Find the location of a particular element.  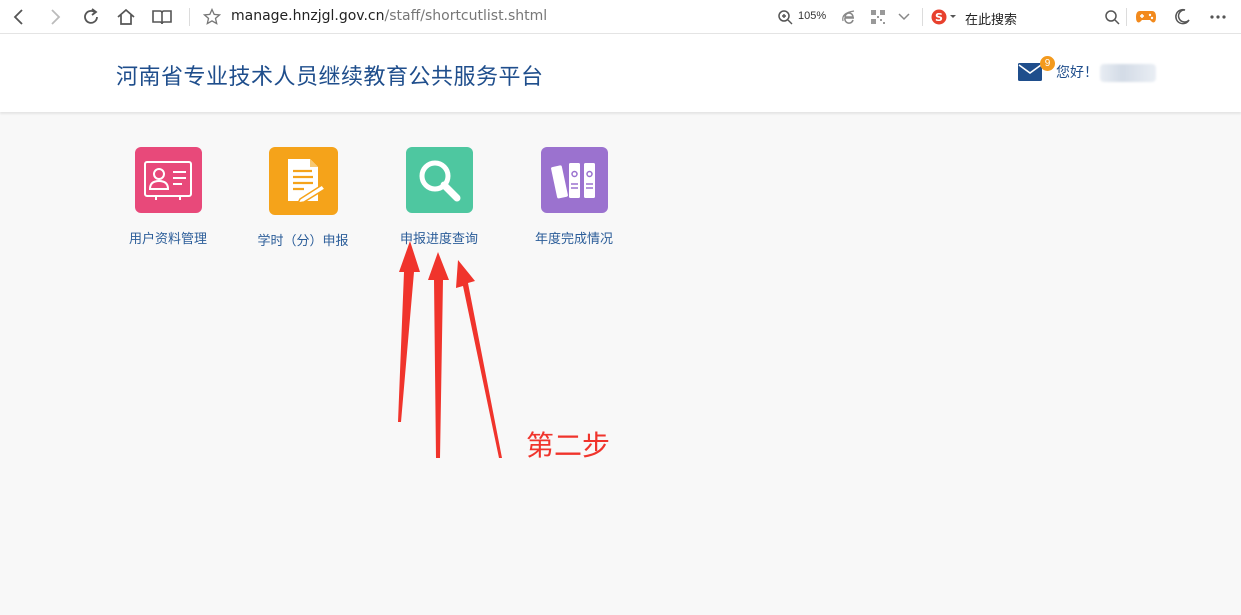

mail-badge: 9 is located at coordinates (1047, 63).